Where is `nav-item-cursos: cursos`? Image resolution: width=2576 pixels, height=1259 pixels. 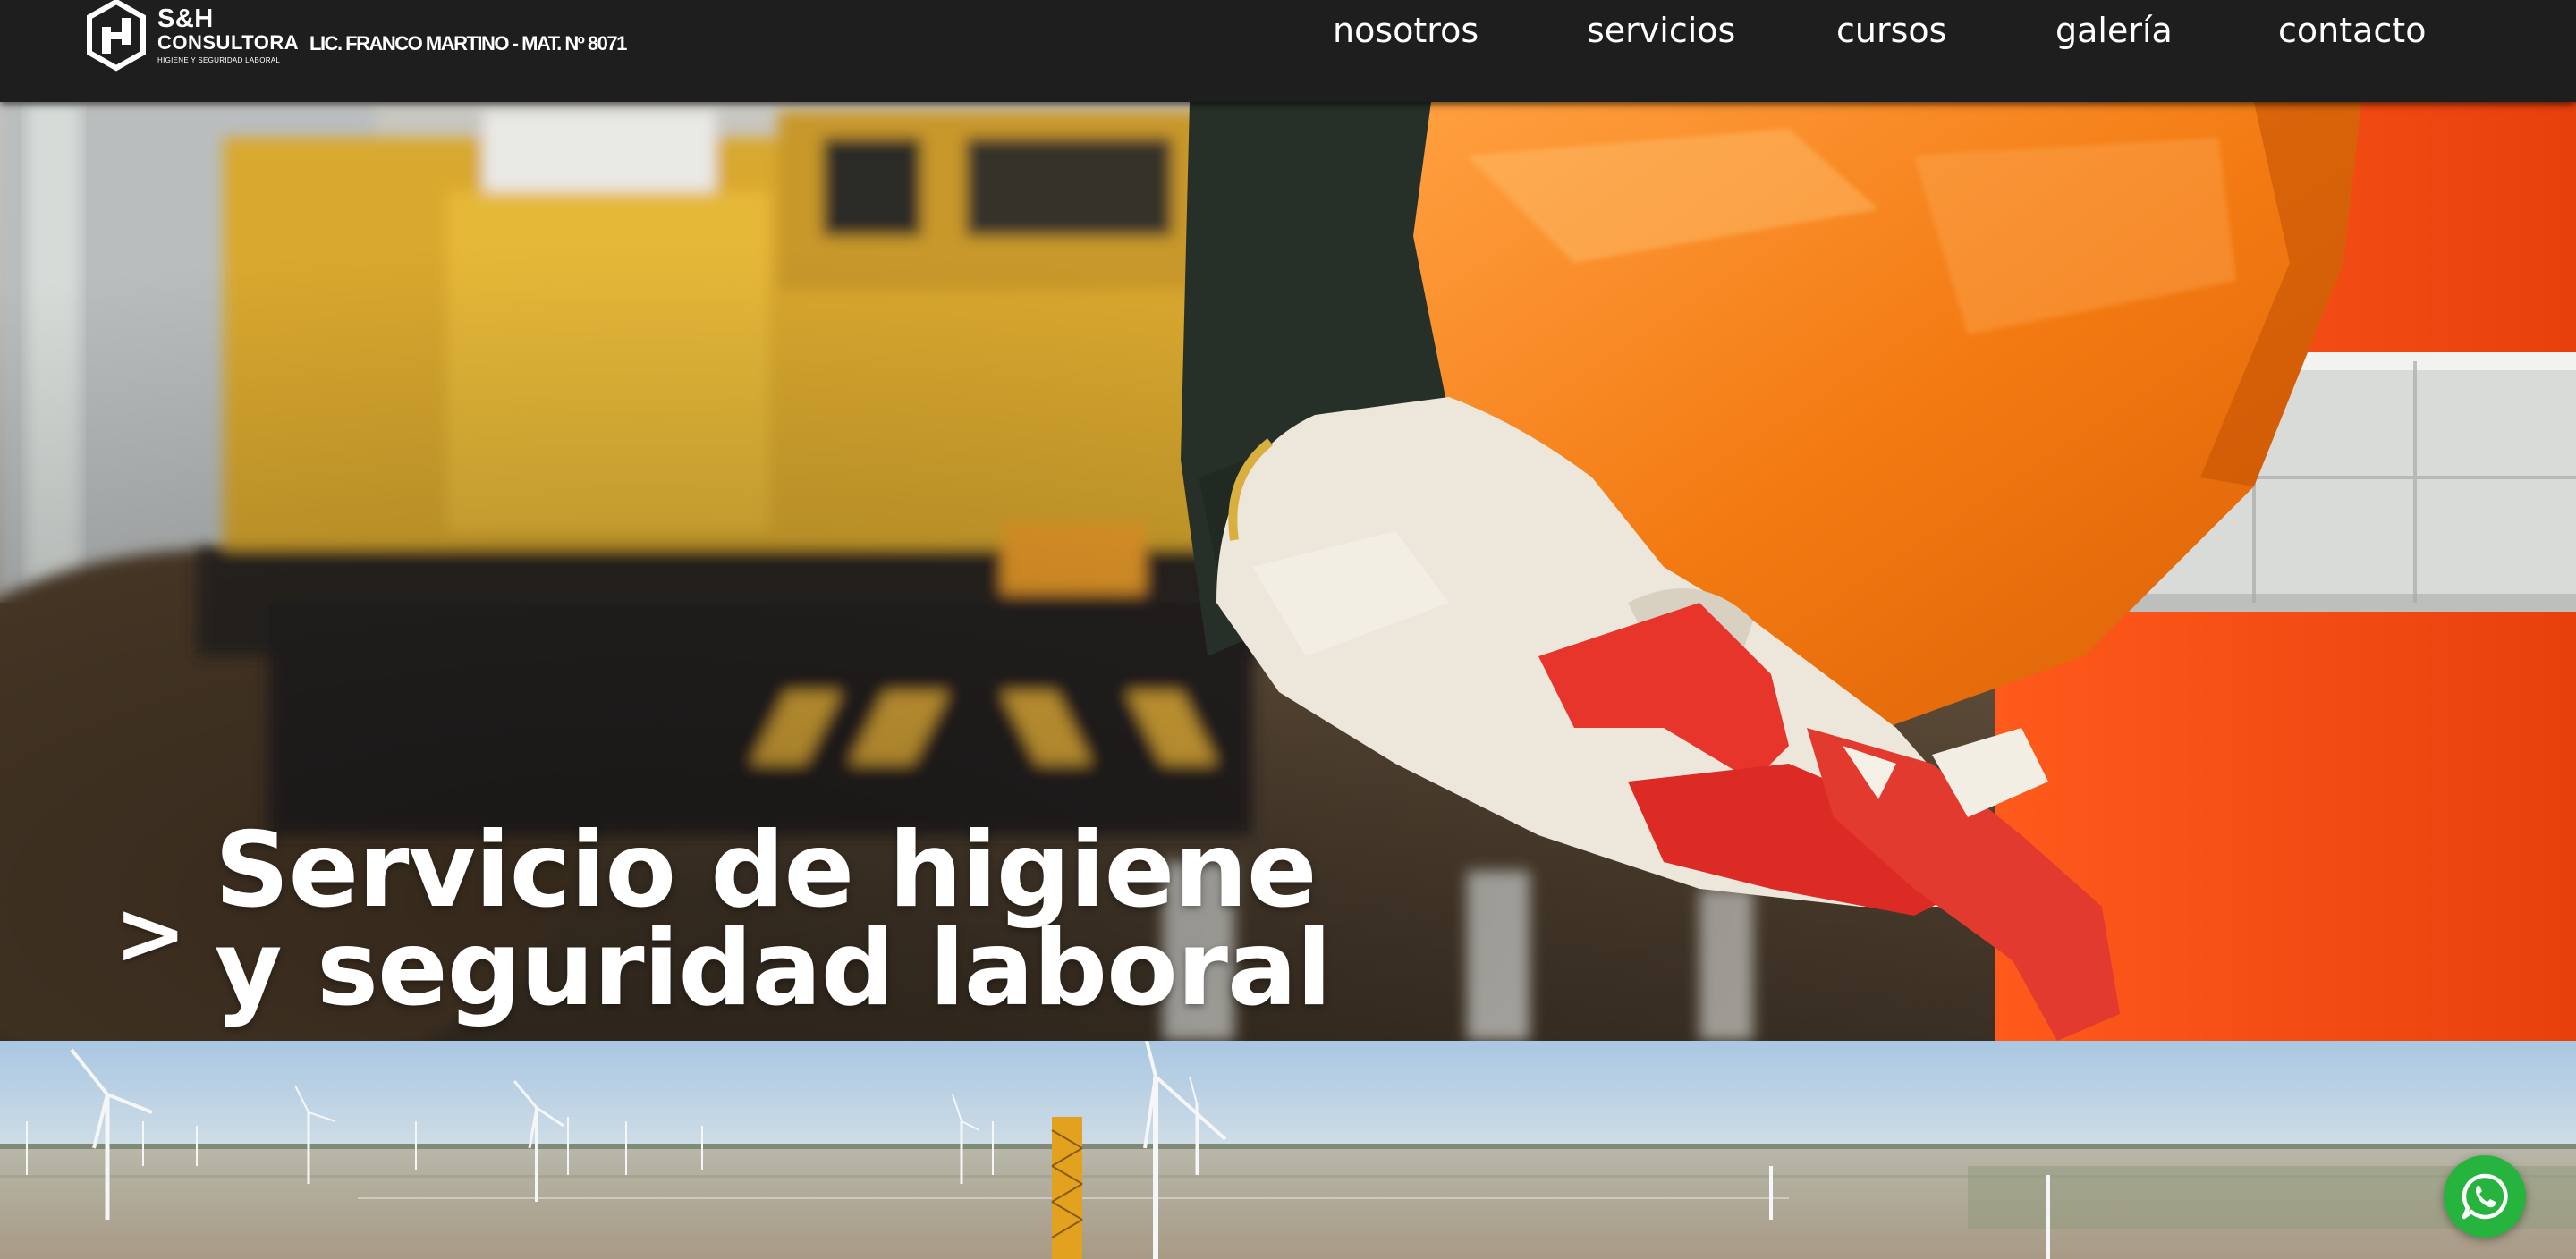 nav-item-cursos: cursos is located at coordinates (1891, 30).